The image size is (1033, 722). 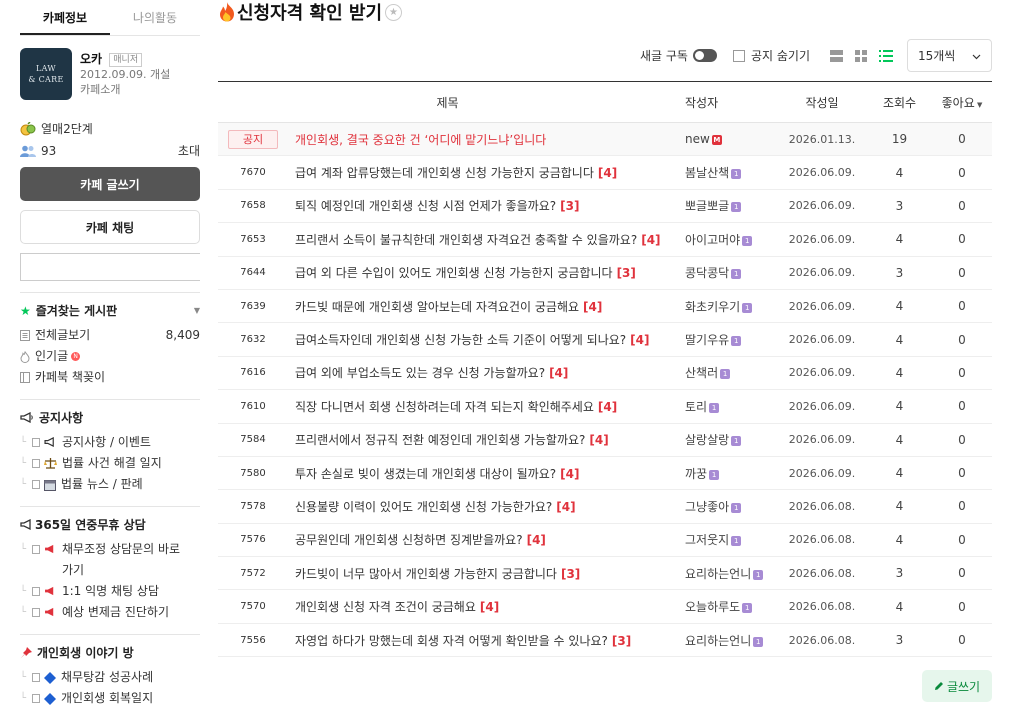 What do you see at coordinates (110, 227) in the screenshot?
I see `cafe-chat-button: 카페 채팅` at bounding box center [110, 227].